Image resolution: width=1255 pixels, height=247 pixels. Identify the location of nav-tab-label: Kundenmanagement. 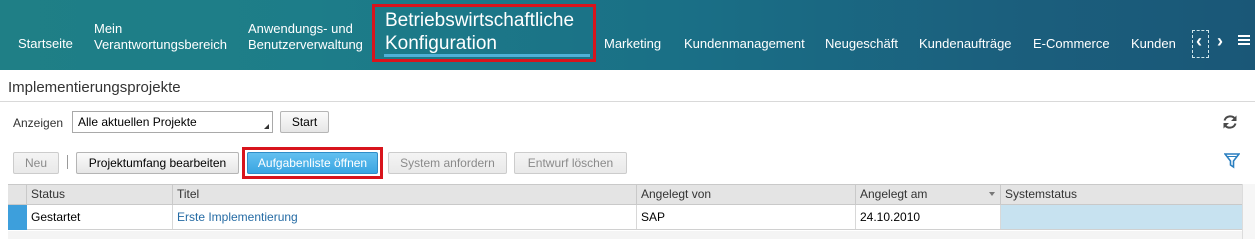
(744, 43).